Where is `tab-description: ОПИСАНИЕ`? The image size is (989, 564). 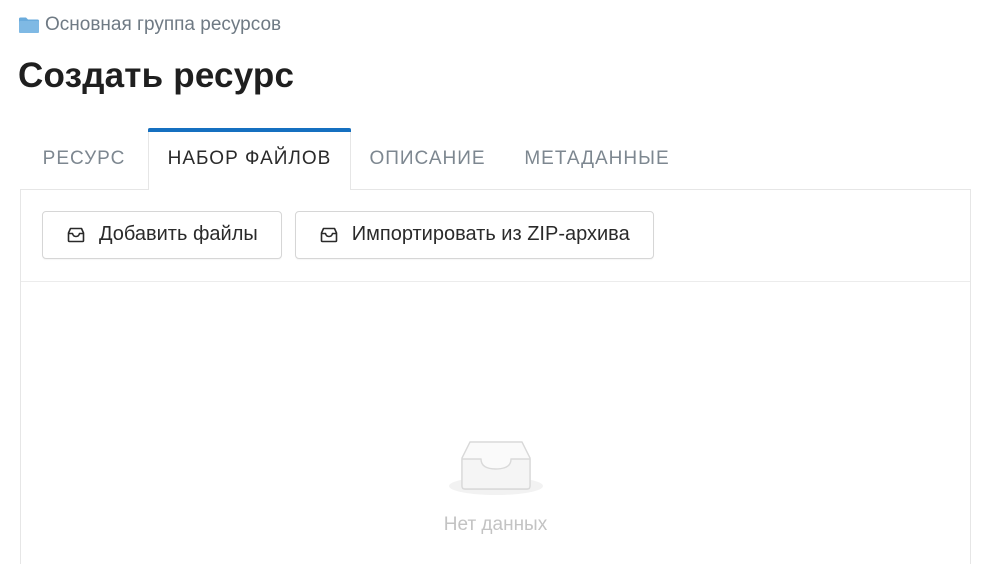
tab-description: ОПИСАНИЕ is located at coordinates (427, 159).